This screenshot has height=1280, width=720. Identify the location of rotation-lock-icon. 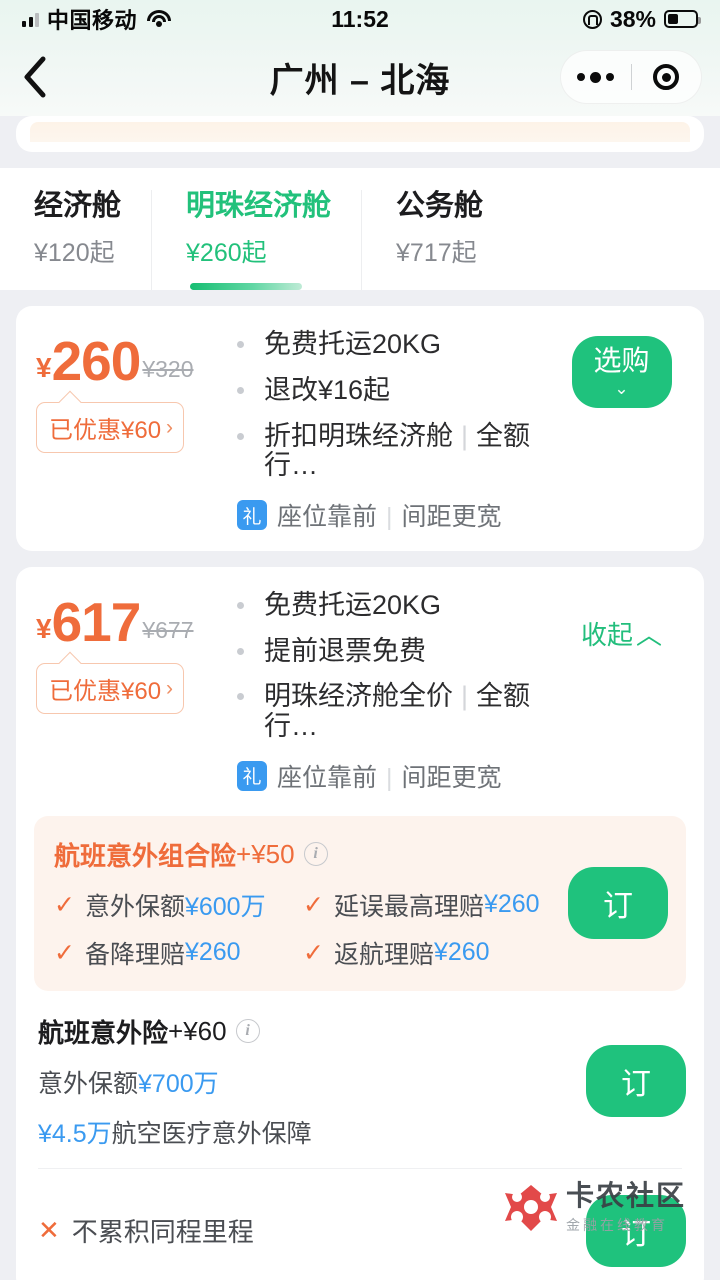
(592, 19).